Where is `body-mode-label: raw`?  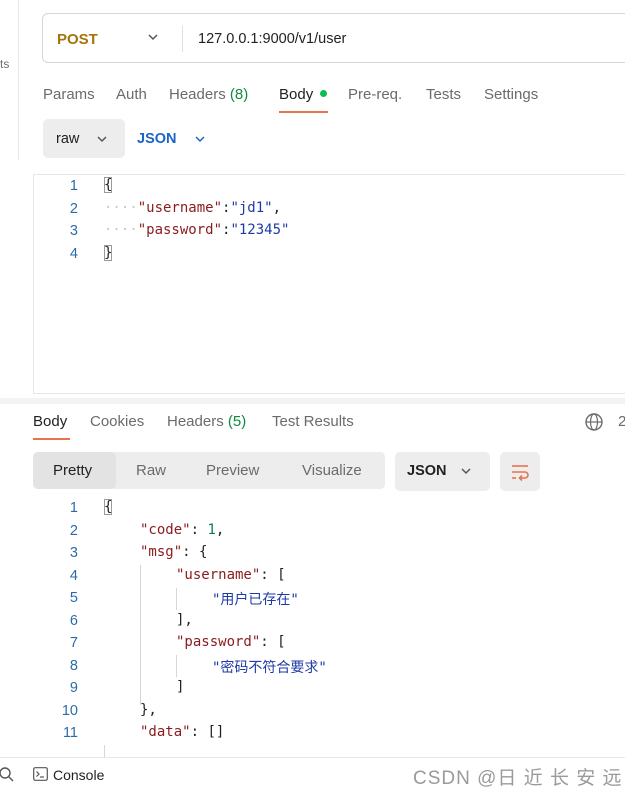 body-mode-label: raw is located at coordinates (68, 139).